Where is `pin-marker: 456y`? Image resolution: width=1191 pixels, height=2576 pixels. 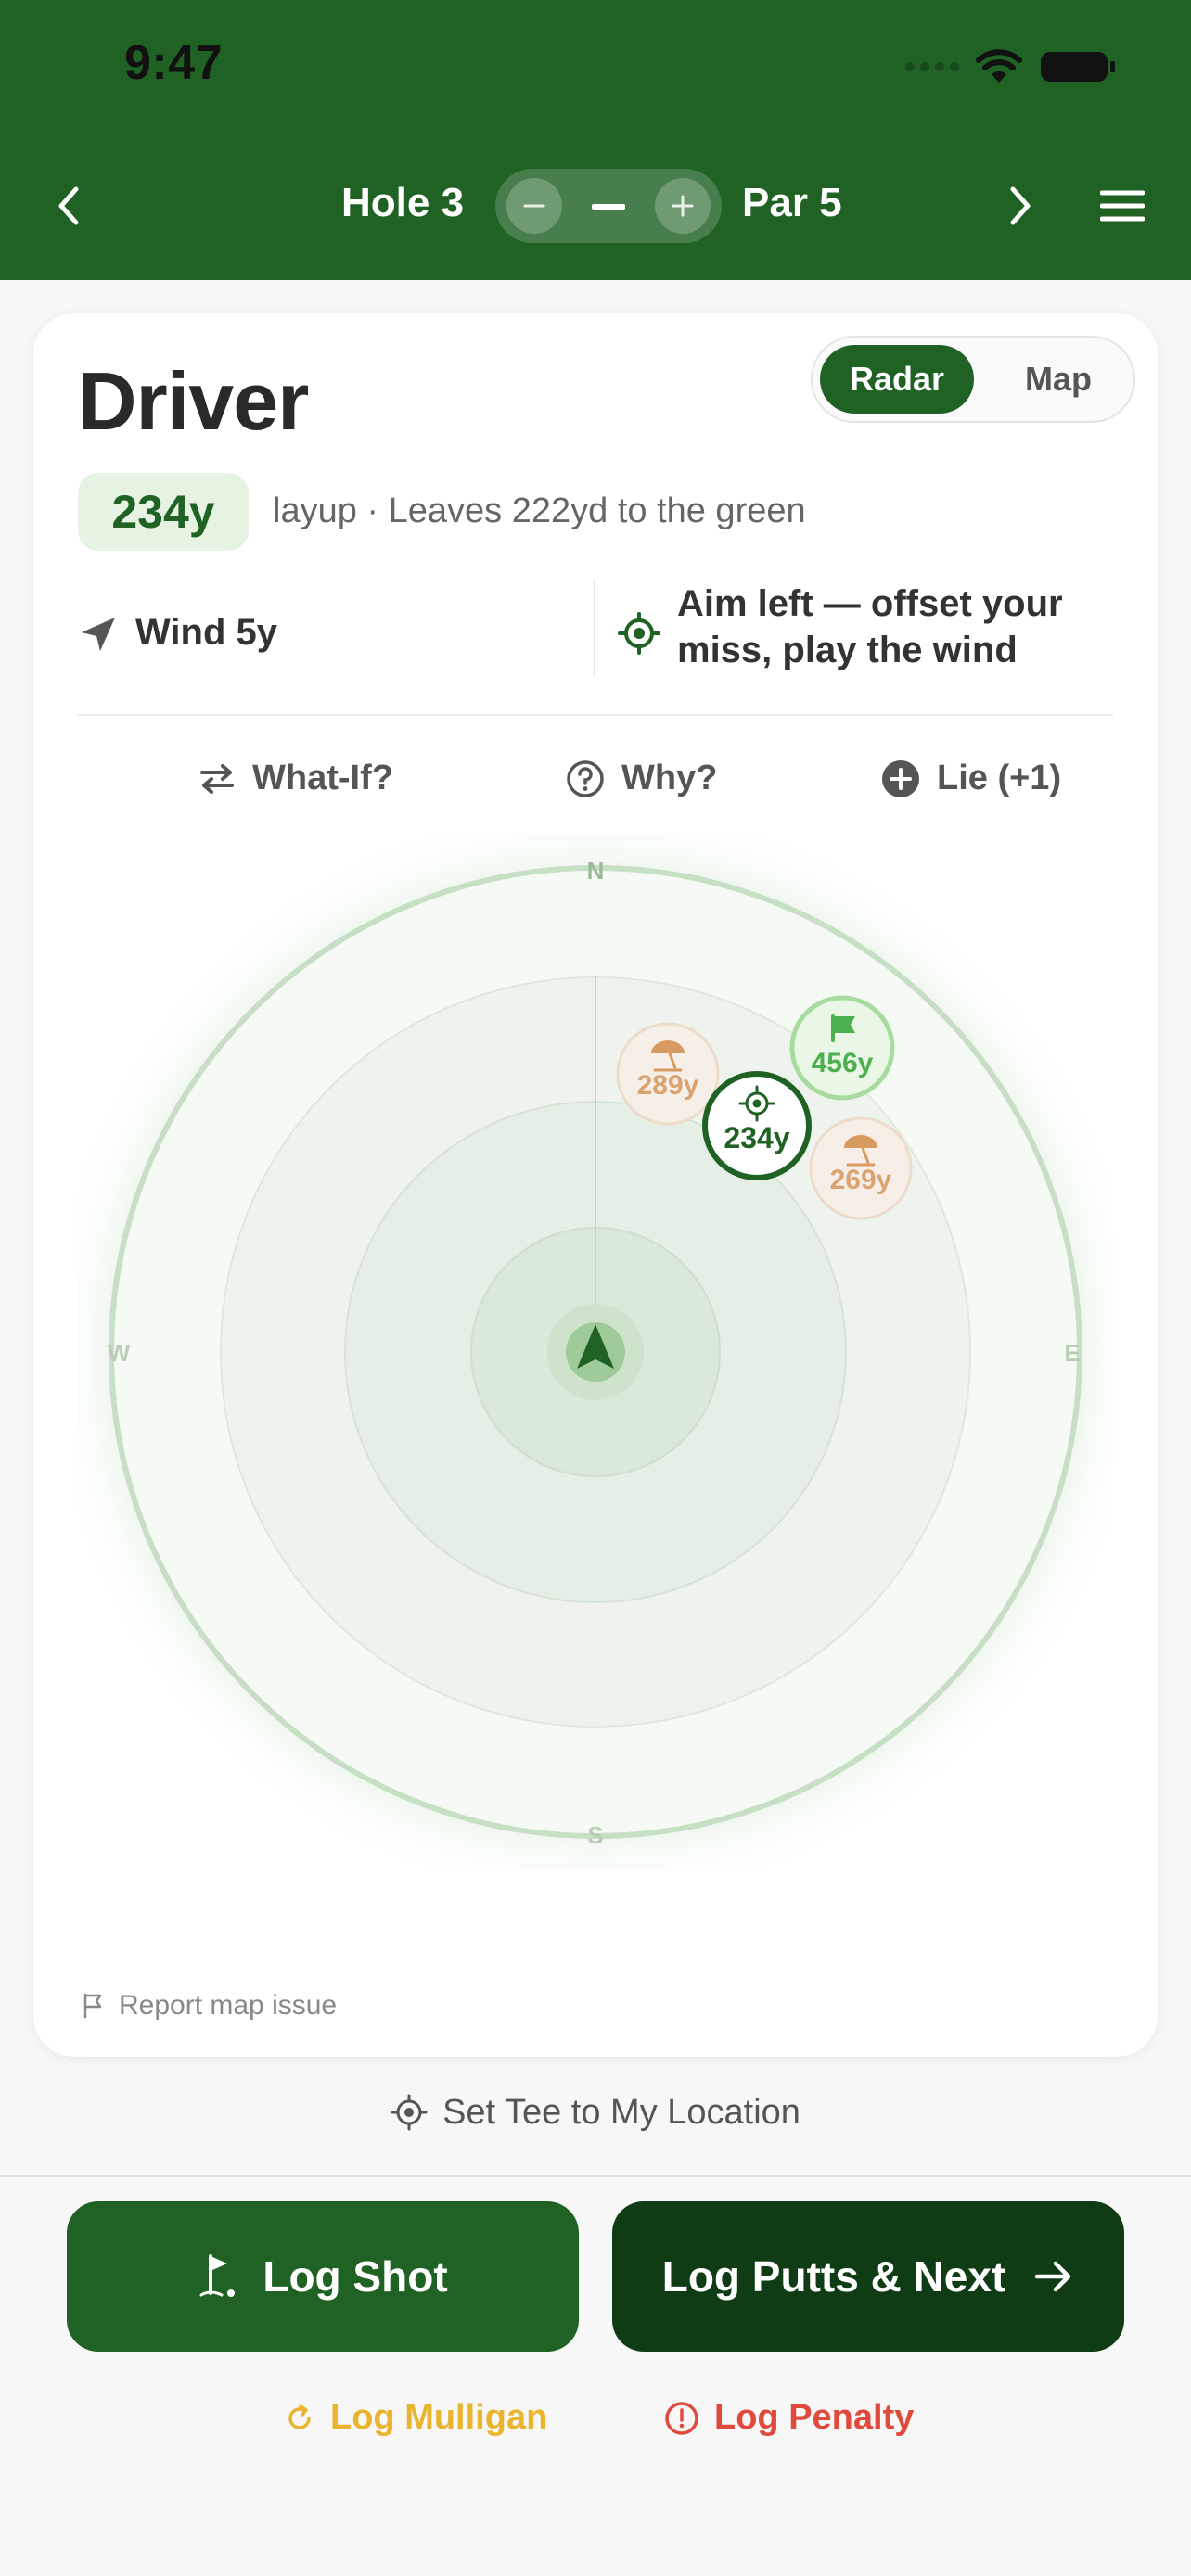
pin-marker: 456y is located at coordinates (842, 1048).